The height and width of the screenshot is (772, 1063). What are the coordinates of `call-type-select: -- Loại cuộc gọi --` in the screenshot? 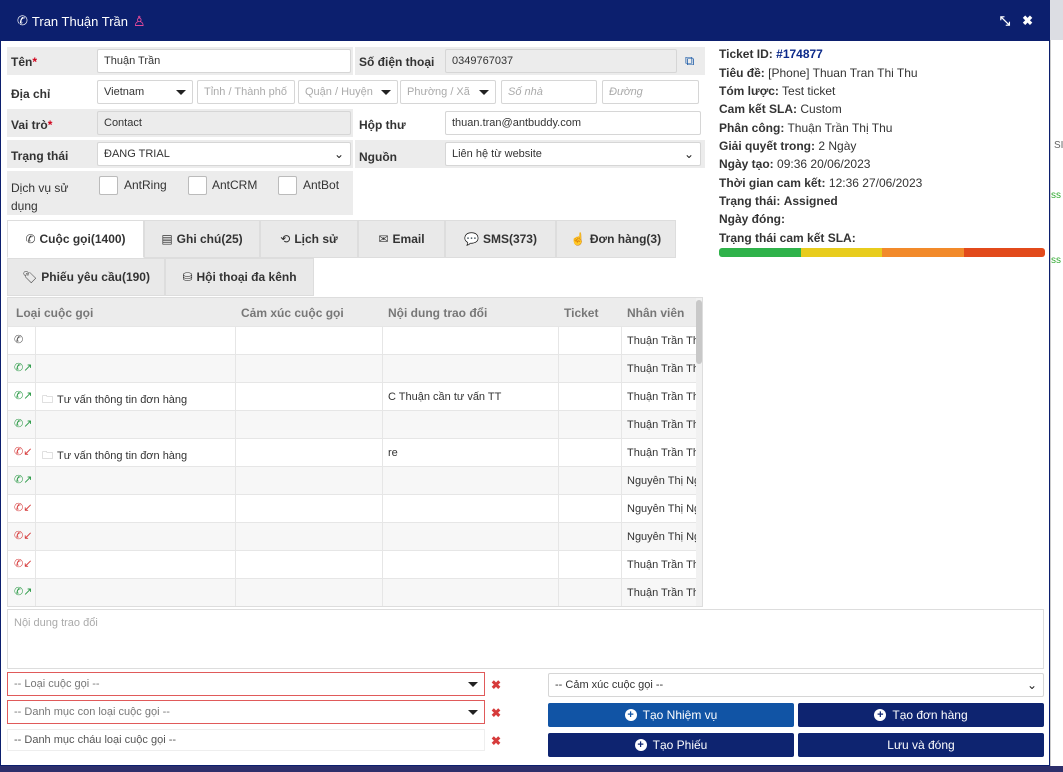 It's located at (246, 684).